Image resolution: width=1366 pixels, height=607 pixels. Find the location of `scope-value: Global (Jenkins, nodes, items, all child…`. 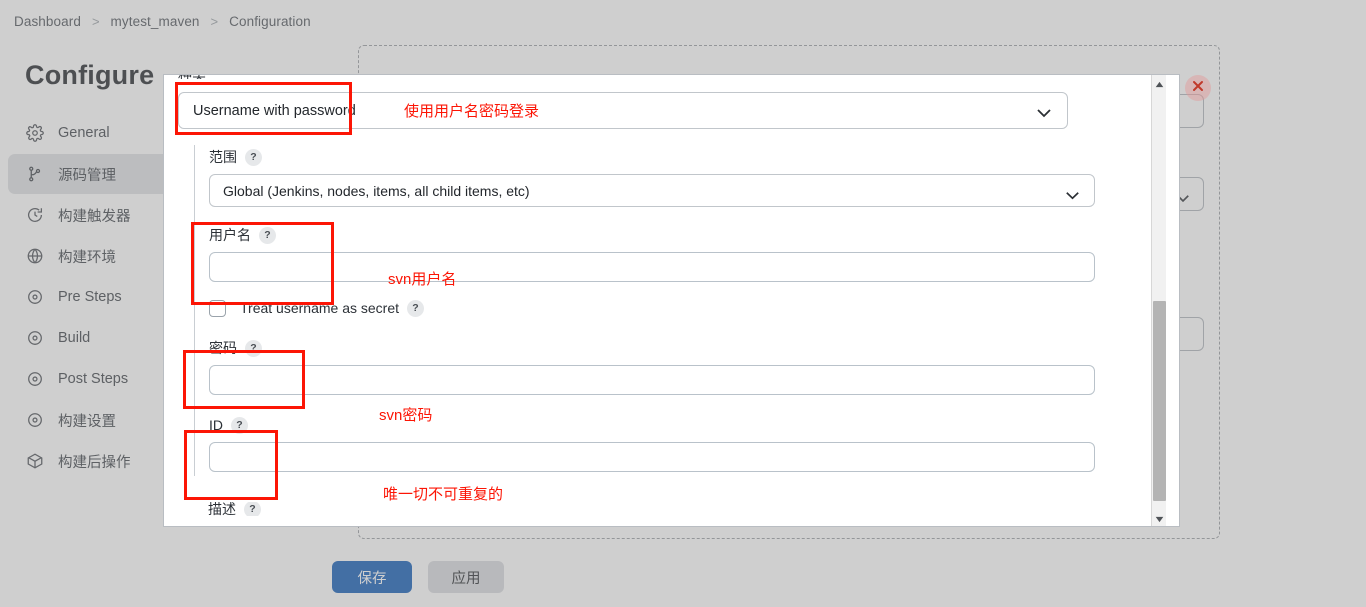

scope-value: Global (Jenkins, nodes, items, all child… is located at coordinates (376, 190).